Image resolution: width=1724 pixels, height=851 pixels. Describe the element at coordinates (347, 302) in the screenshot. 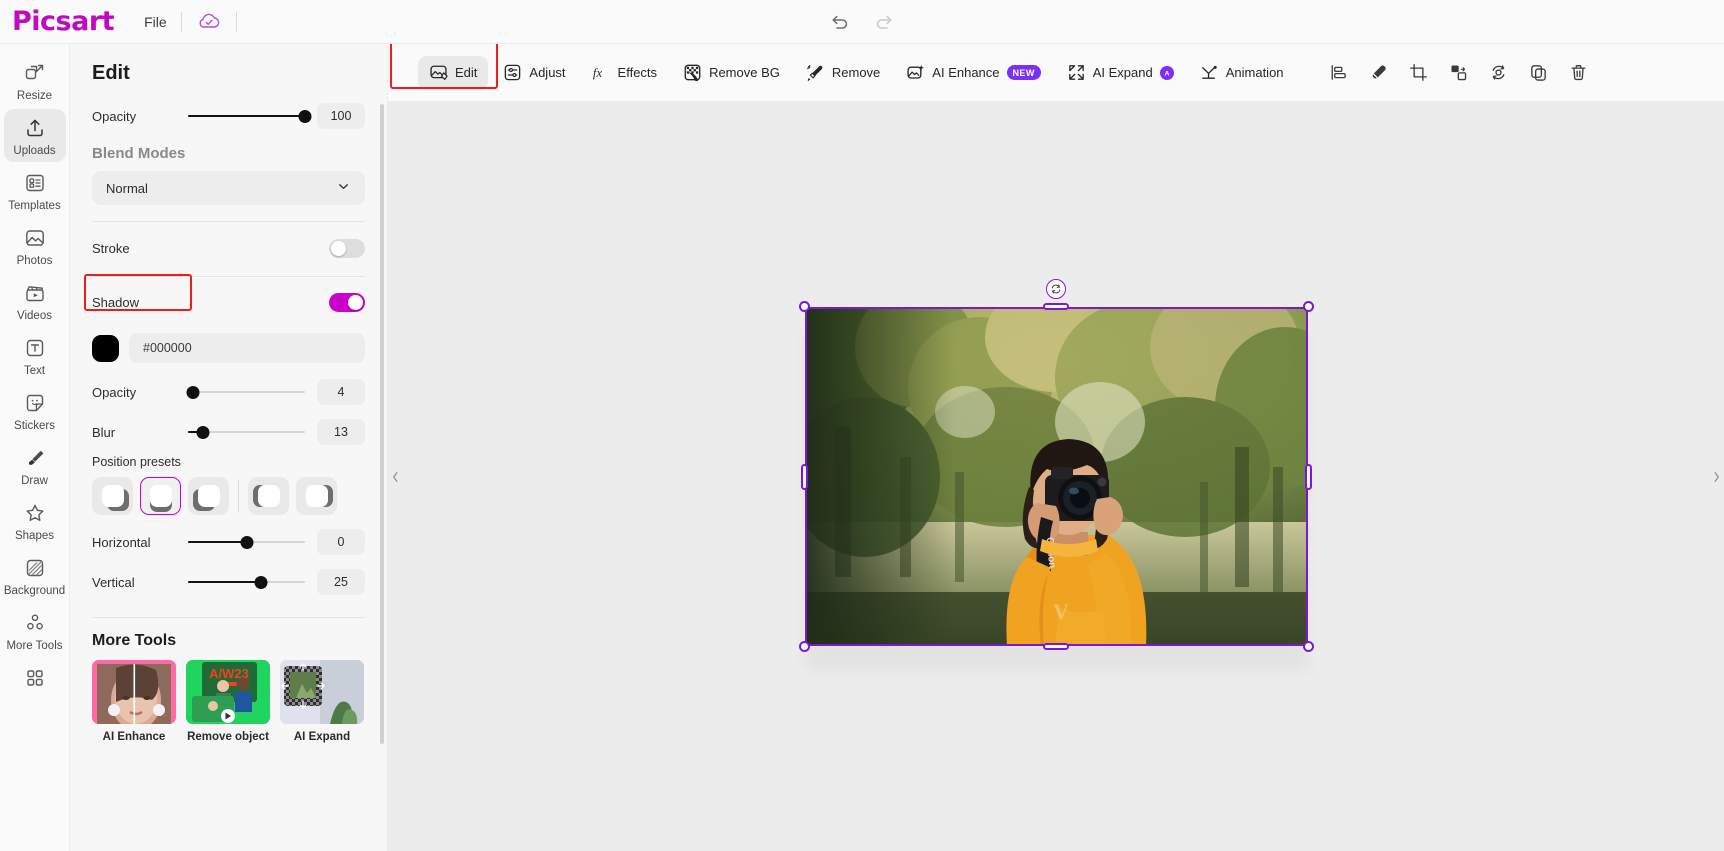

I see `shadow-toggle` at that location.